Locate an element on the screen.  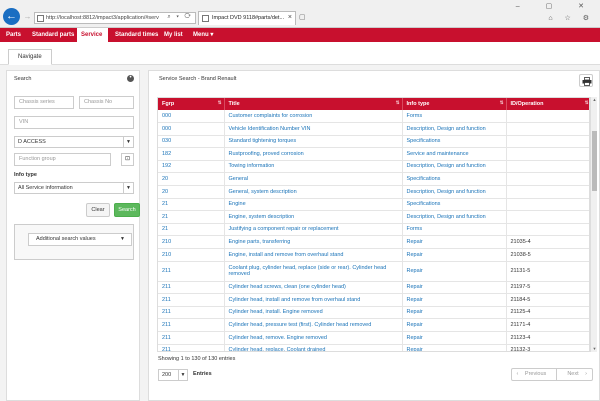
cell-fgrp: 192 is located at coordinates (191, 167).